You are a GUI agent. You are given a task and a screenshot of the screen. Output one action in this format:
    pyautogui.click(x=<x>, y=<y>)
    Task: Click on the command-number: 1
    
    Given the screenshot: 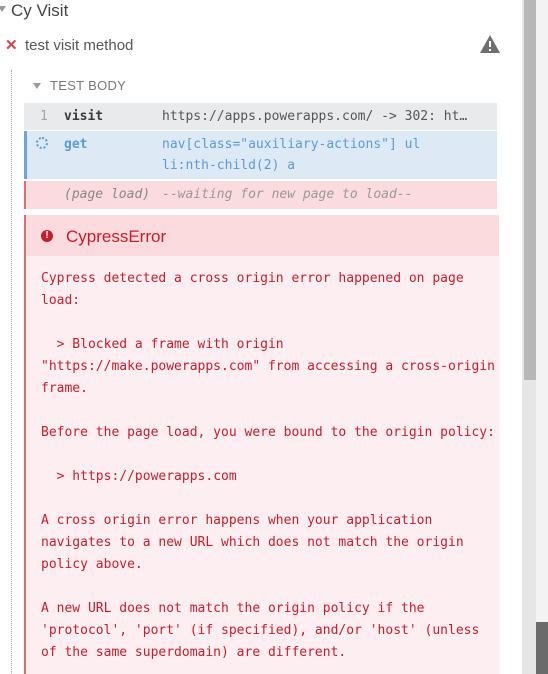 What is the action you would take?
    pyautogui.click(x=44, y=116)
    